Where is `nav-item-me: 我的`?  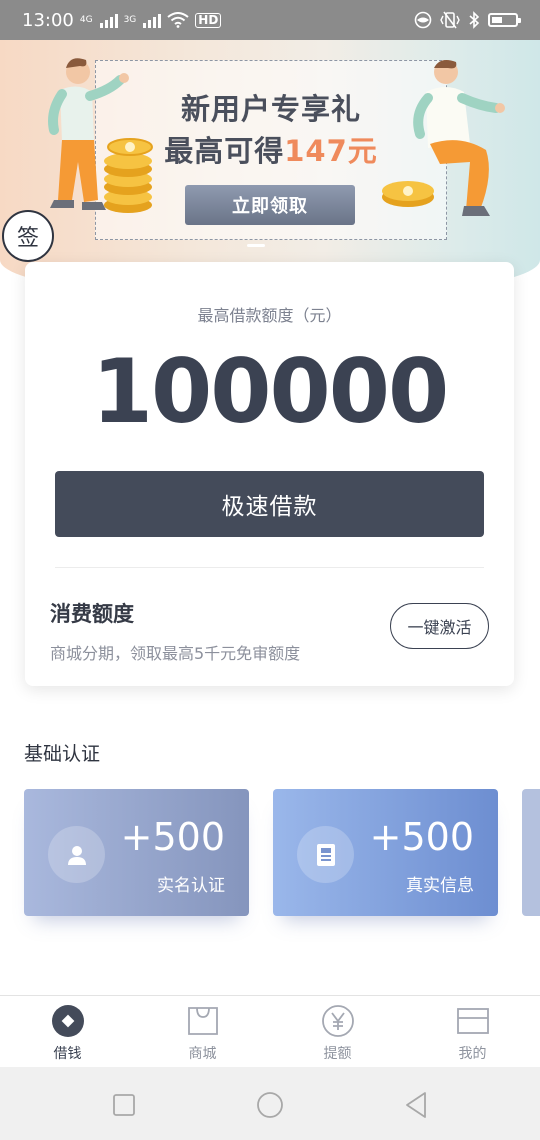 nav-item-me: 我的 is located at coordinates (472, 1031).